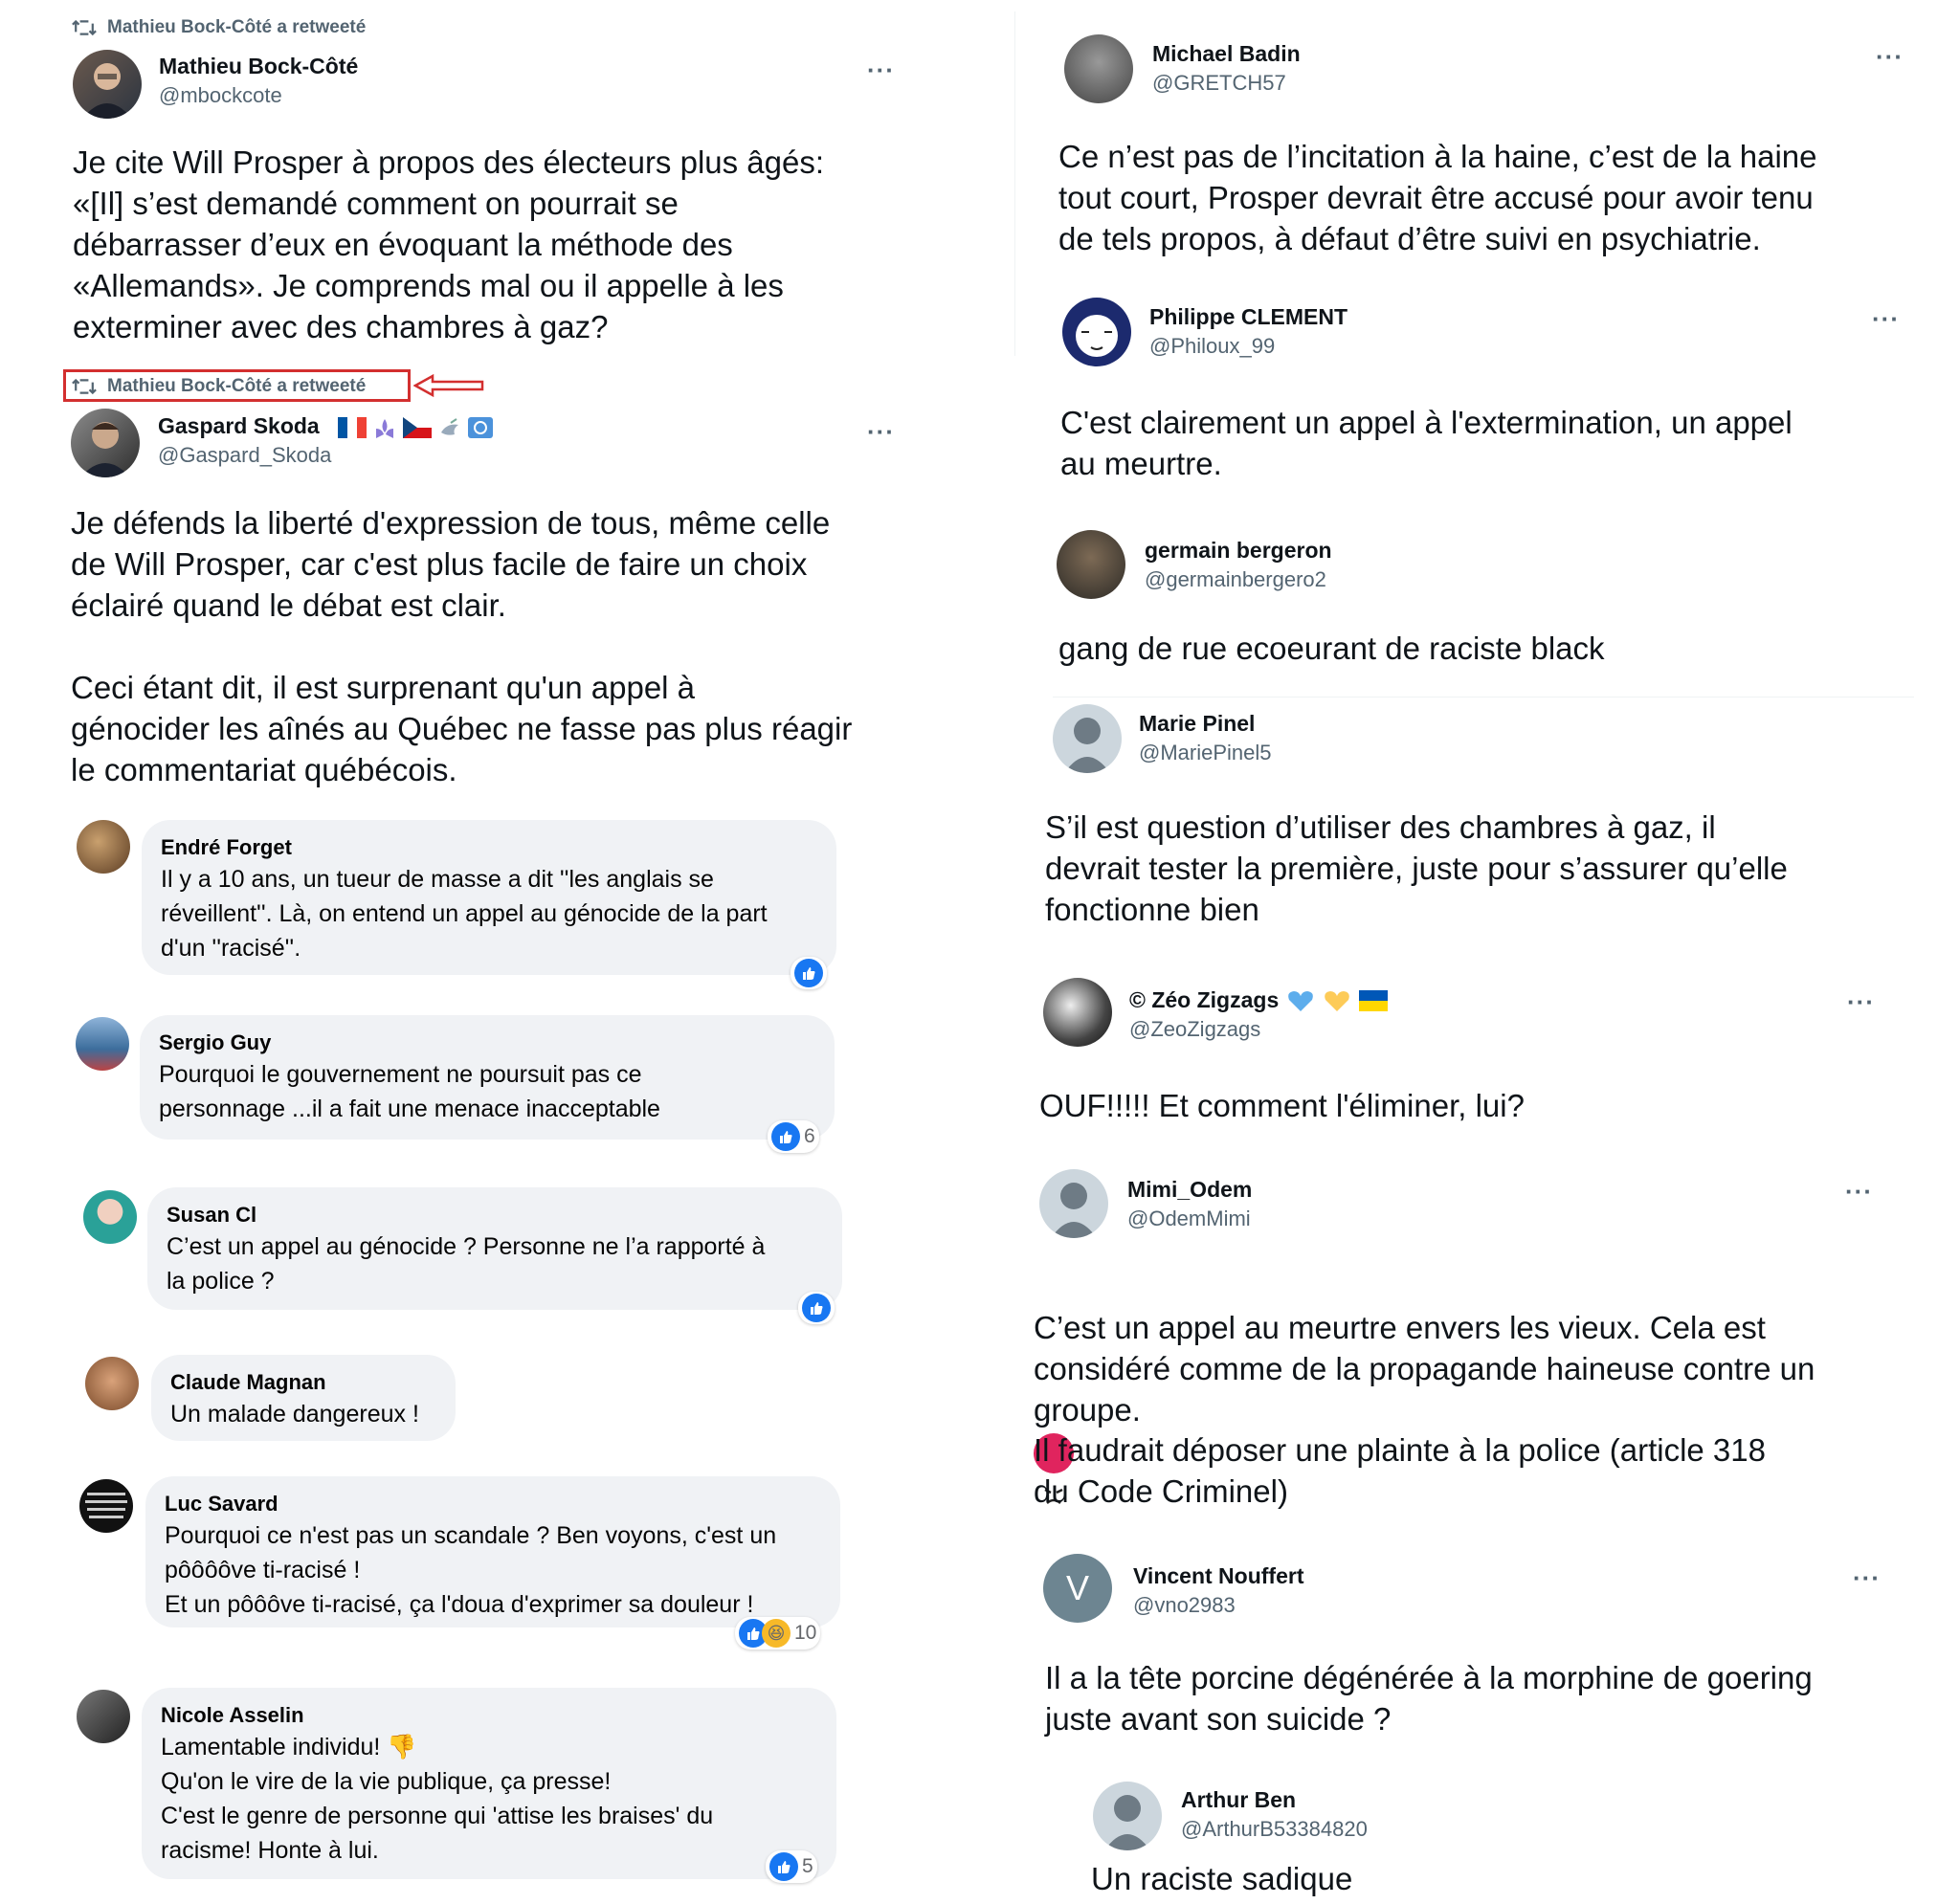 This screenshot has width=1960, height=1904. Describe the element at coordinates (1218, 1576) in the screenshot. I see `author-name: Vincent Nouffert` at that location.